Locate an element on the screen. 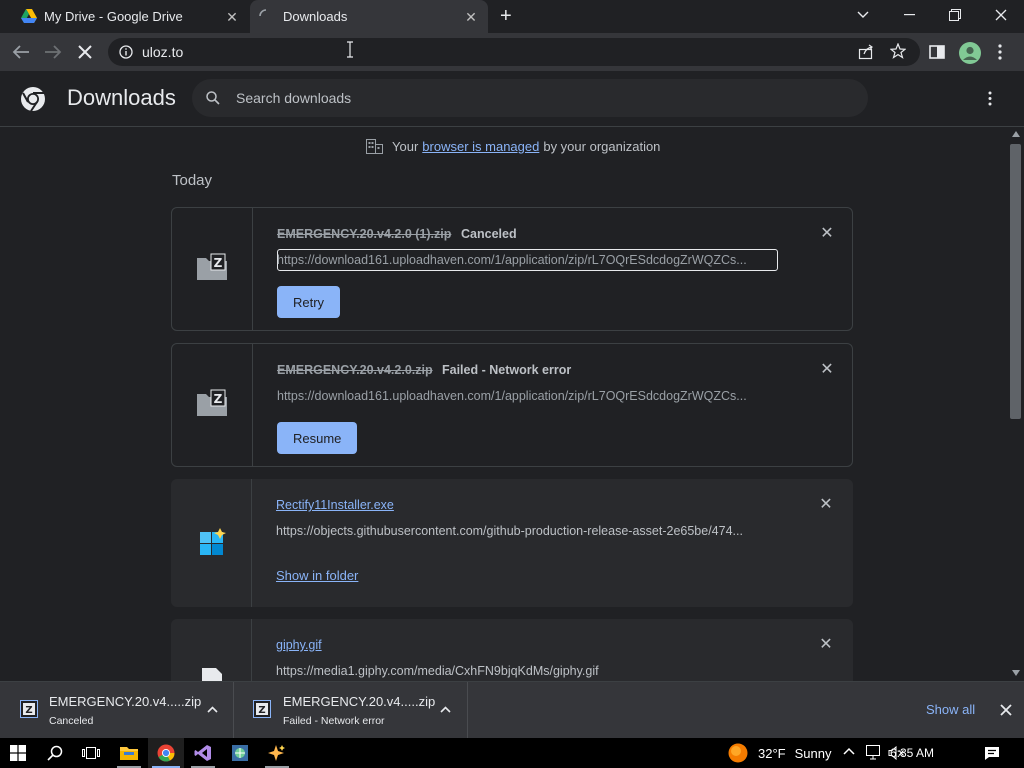 Image resolution: width=1024 pixels, height=768 pixels. retry-button: Retry is located at coordinates (309, 302).